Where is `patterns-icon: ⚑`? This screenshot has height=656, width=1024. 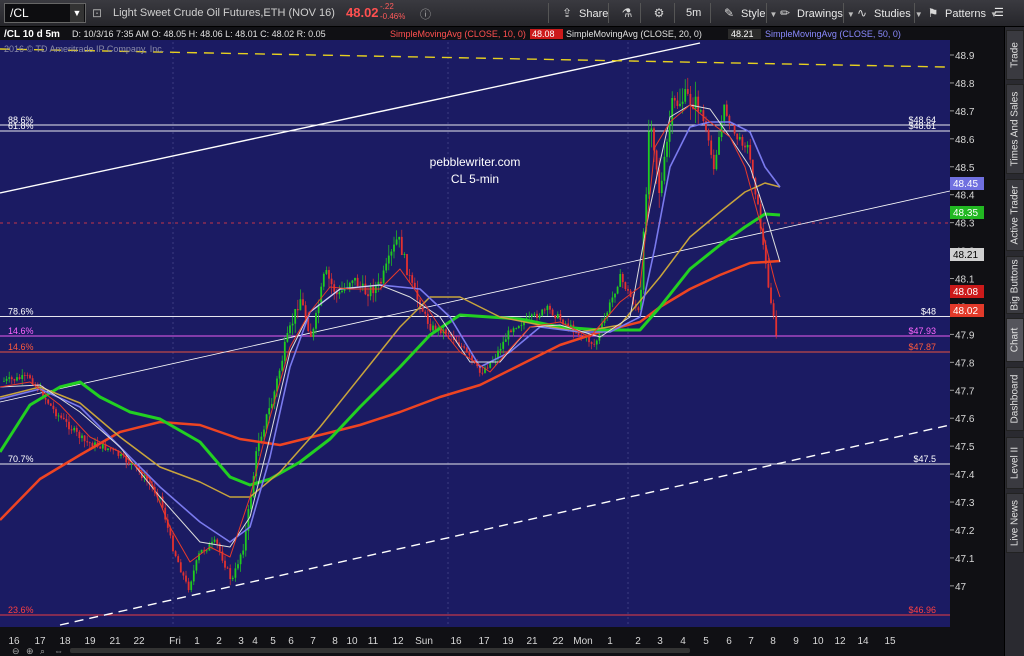 patterns-icon: ⚑ is located at coordinates (933, 13).